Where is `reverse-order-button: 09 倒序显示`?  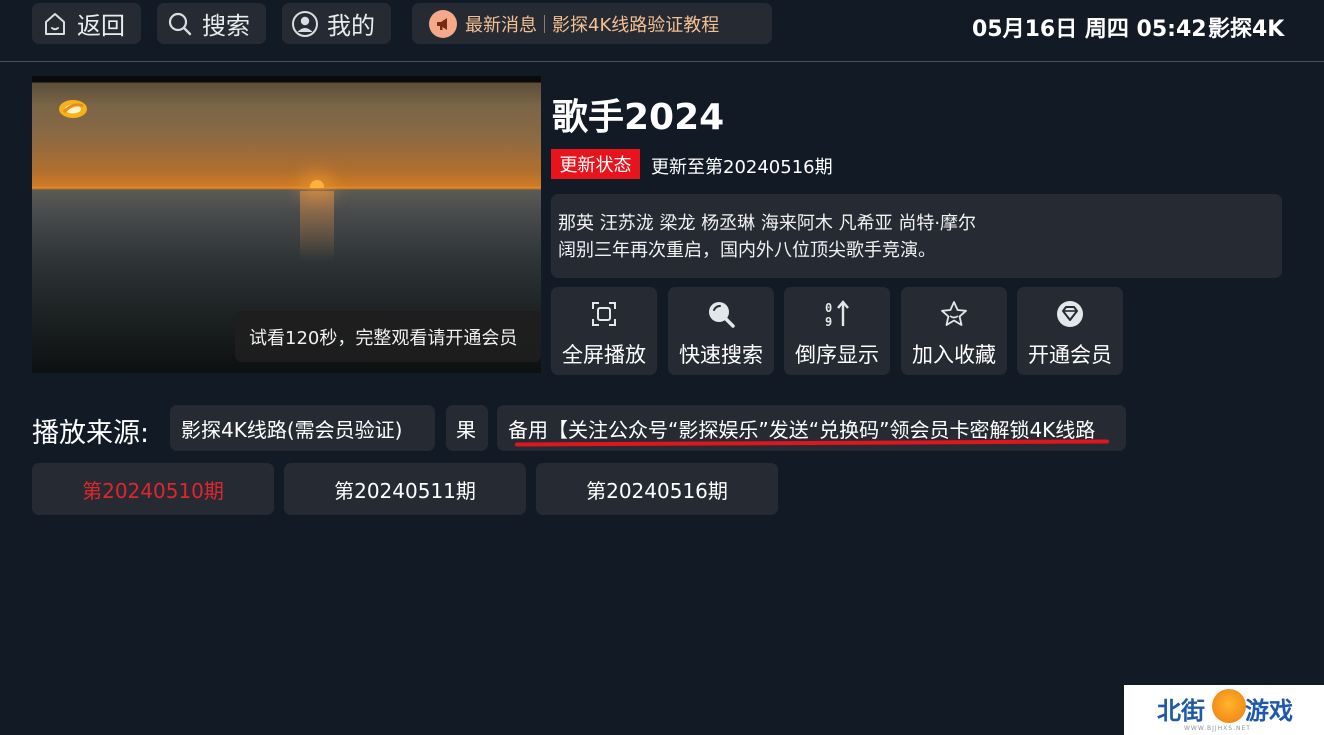
reverse-order-button: 09 倒序显示 is located at coordinates (837, 331).